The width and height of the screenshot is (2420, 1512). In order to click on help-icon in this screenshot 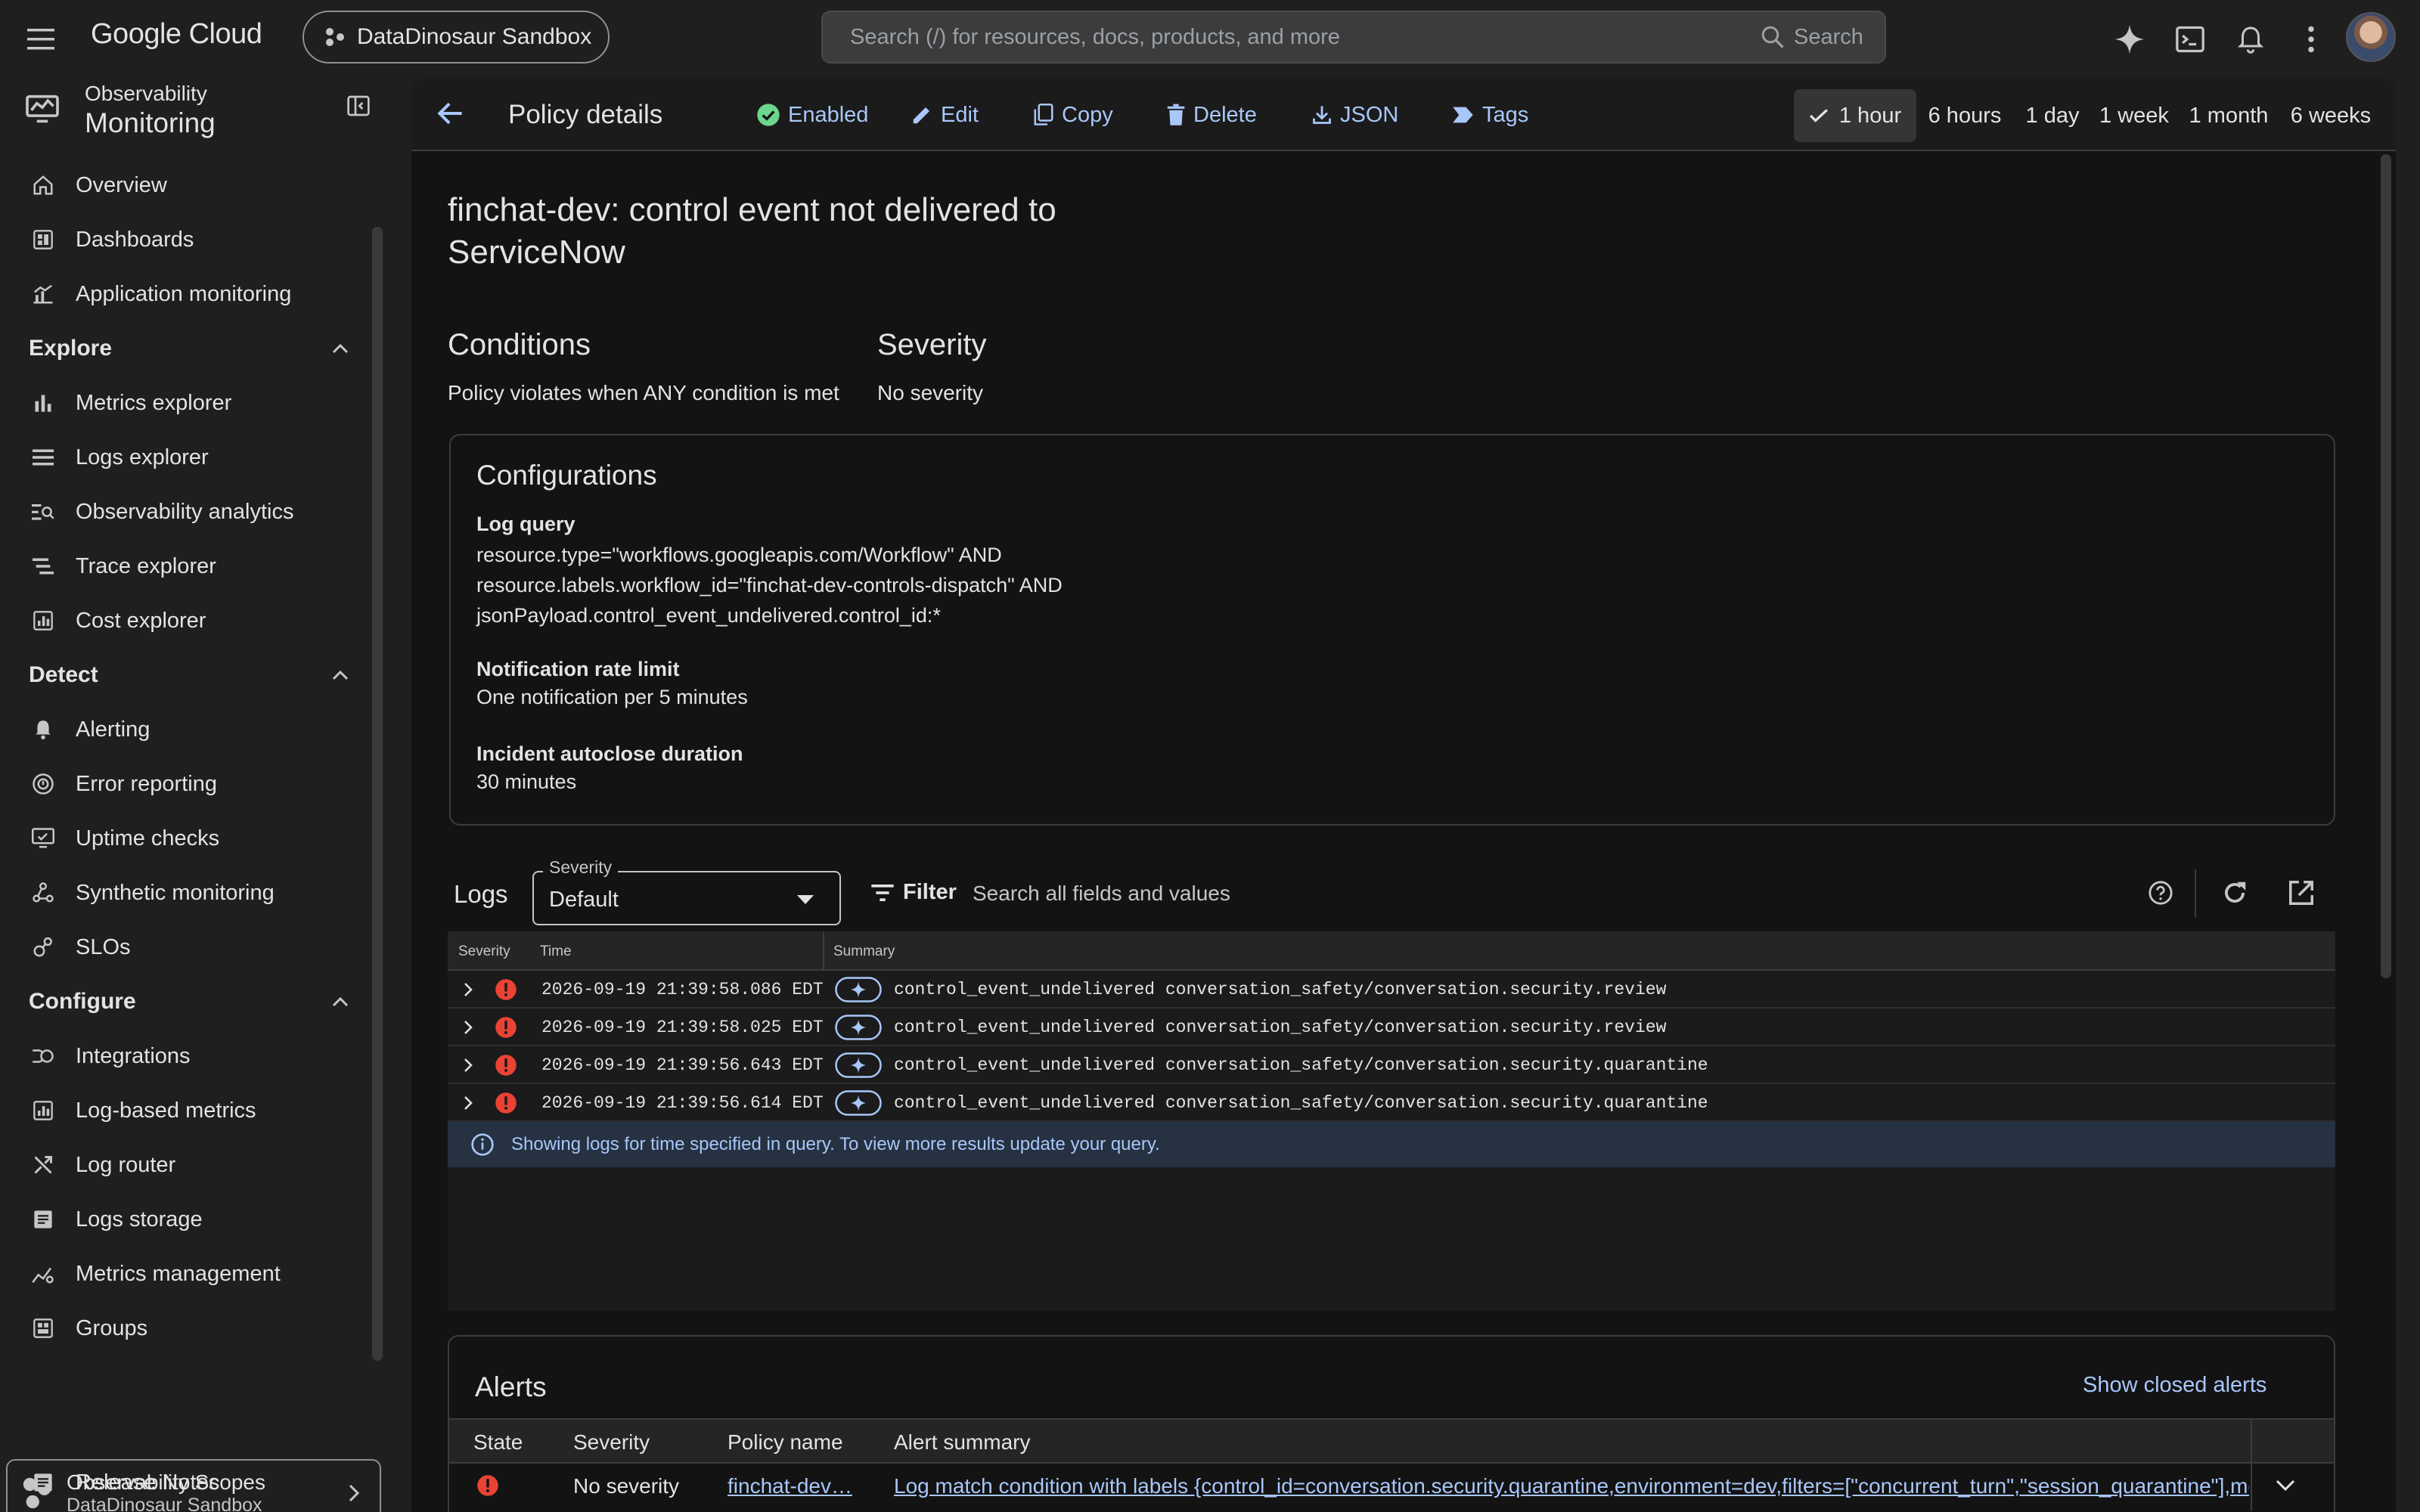, I will do `click(2160, 893)`.